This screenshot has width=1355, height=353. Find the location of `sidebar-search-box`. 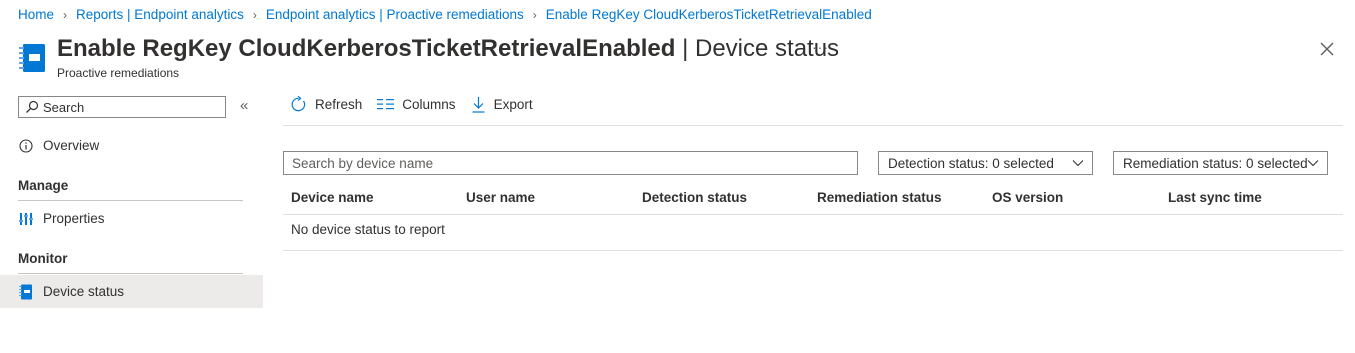

sidebar-search-box is located at coordinates (122, 107).